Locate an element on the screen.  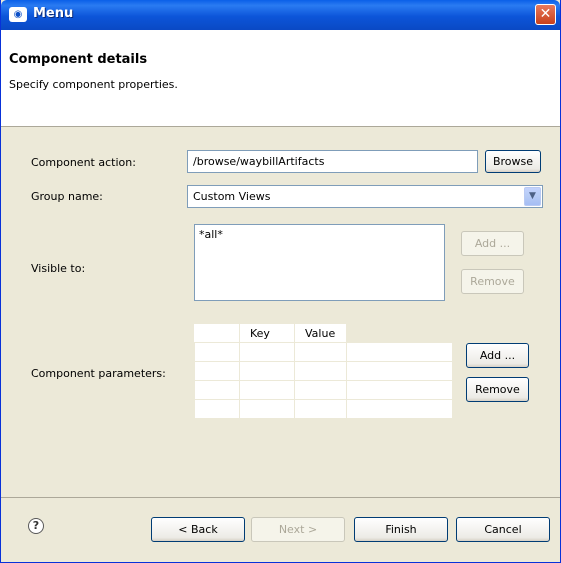
component-action-input: /browse/waybillArtifacts is located at coordinates (332, 161).